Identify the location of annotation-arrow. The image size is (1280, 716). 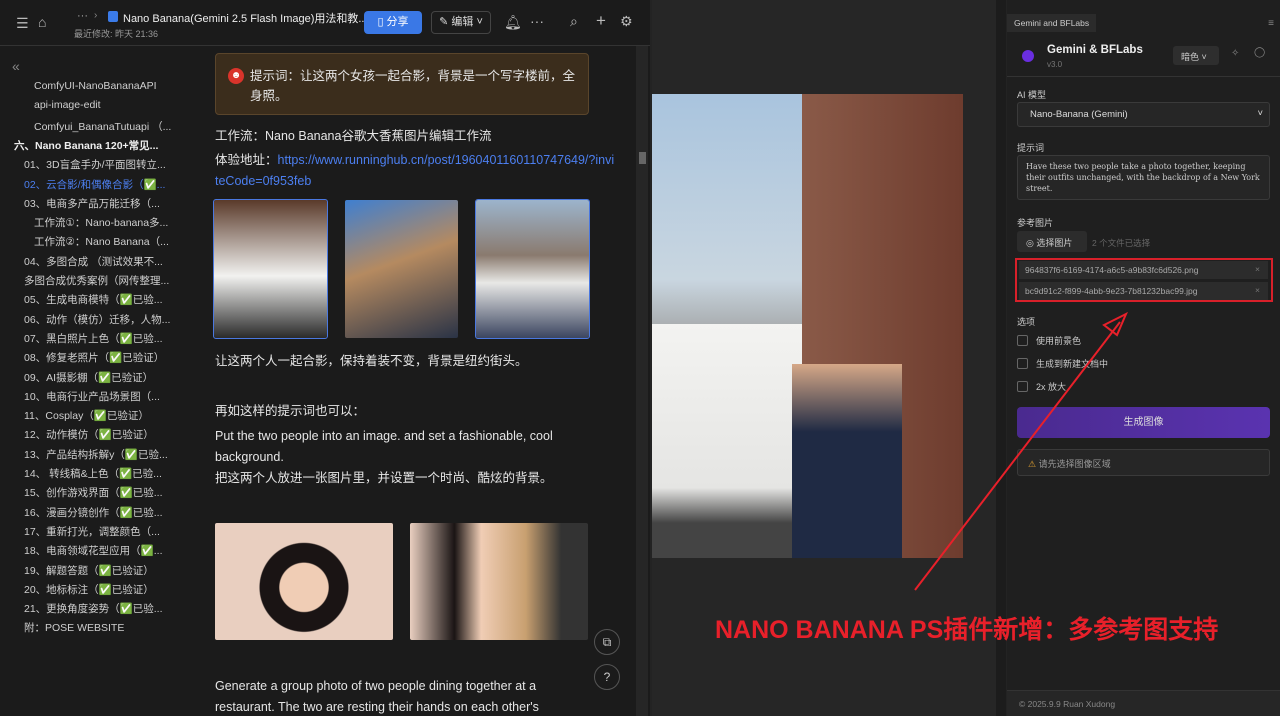
(1021, 451).